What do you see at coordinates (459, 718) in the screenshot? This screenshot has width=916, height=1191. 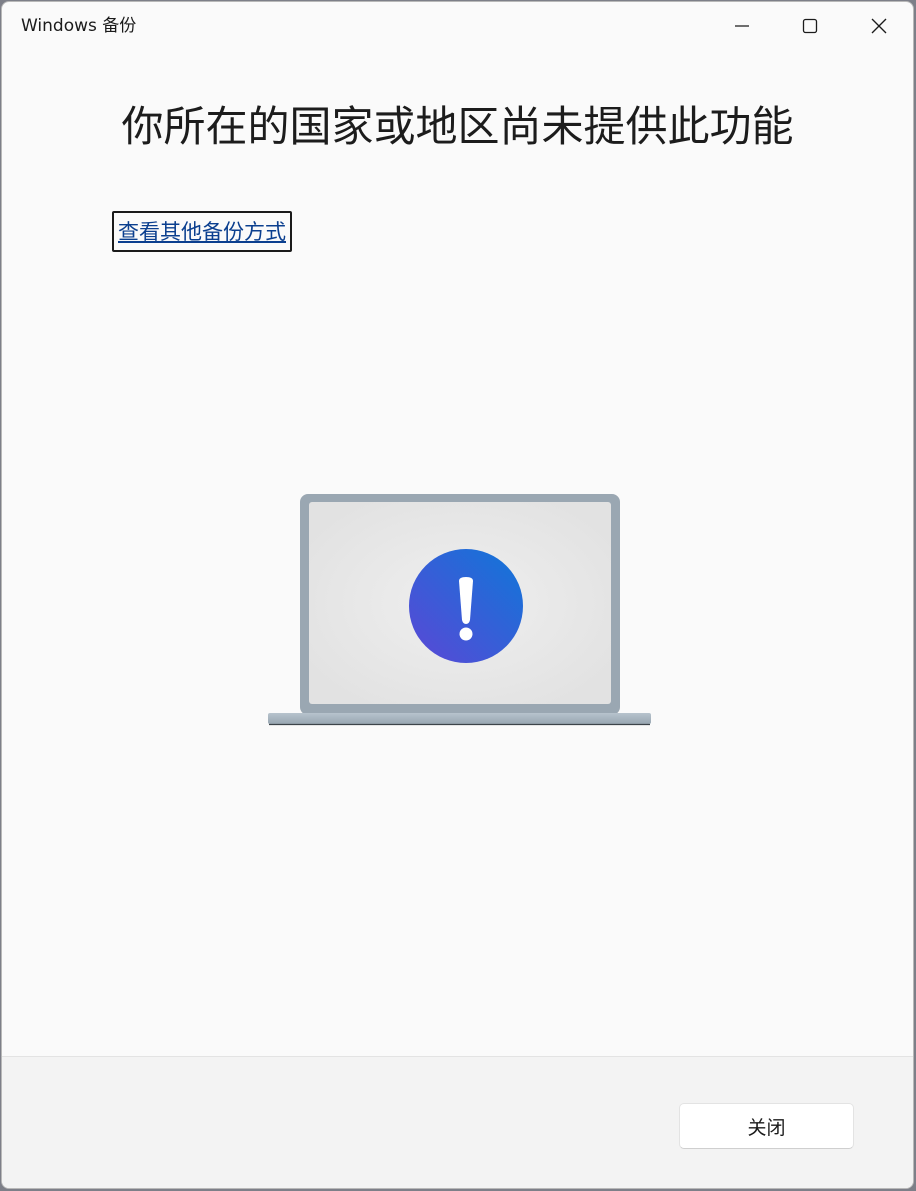 I see `laptop-base` at bounding box center [459, 718].